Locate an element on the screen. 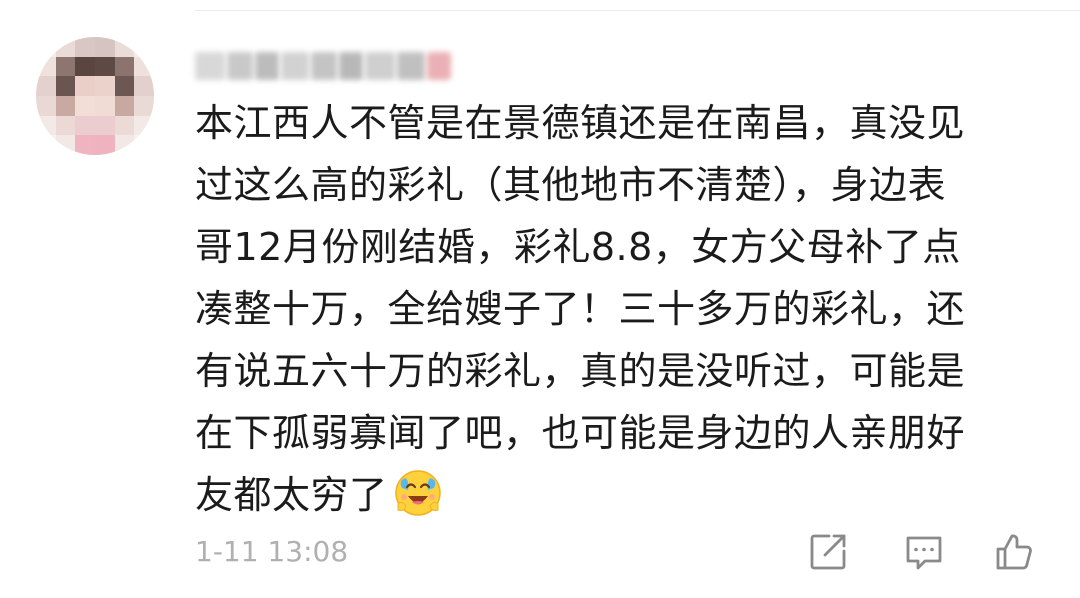 This screenshot has width=1080, height=598. comment-icon is located at coordinates (924, 553).